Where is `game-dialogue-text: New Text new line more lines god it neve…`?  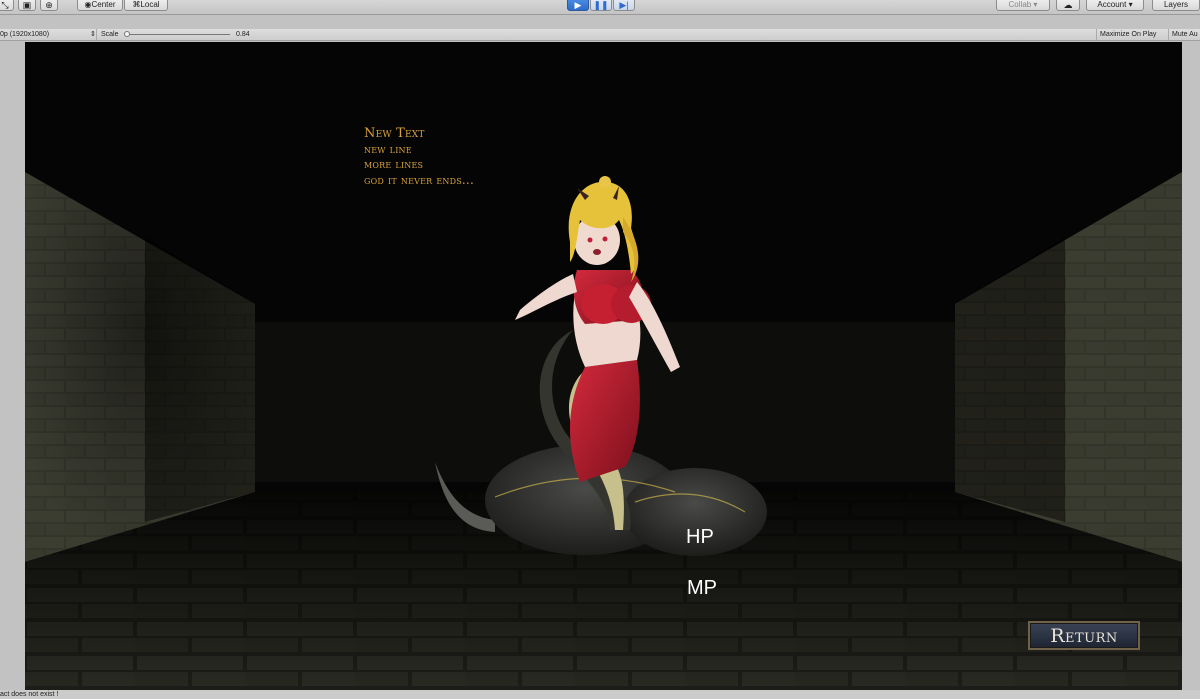 game-dialogue-text: New Text new line more lines god it neve… is located at coordinates (419, 157).